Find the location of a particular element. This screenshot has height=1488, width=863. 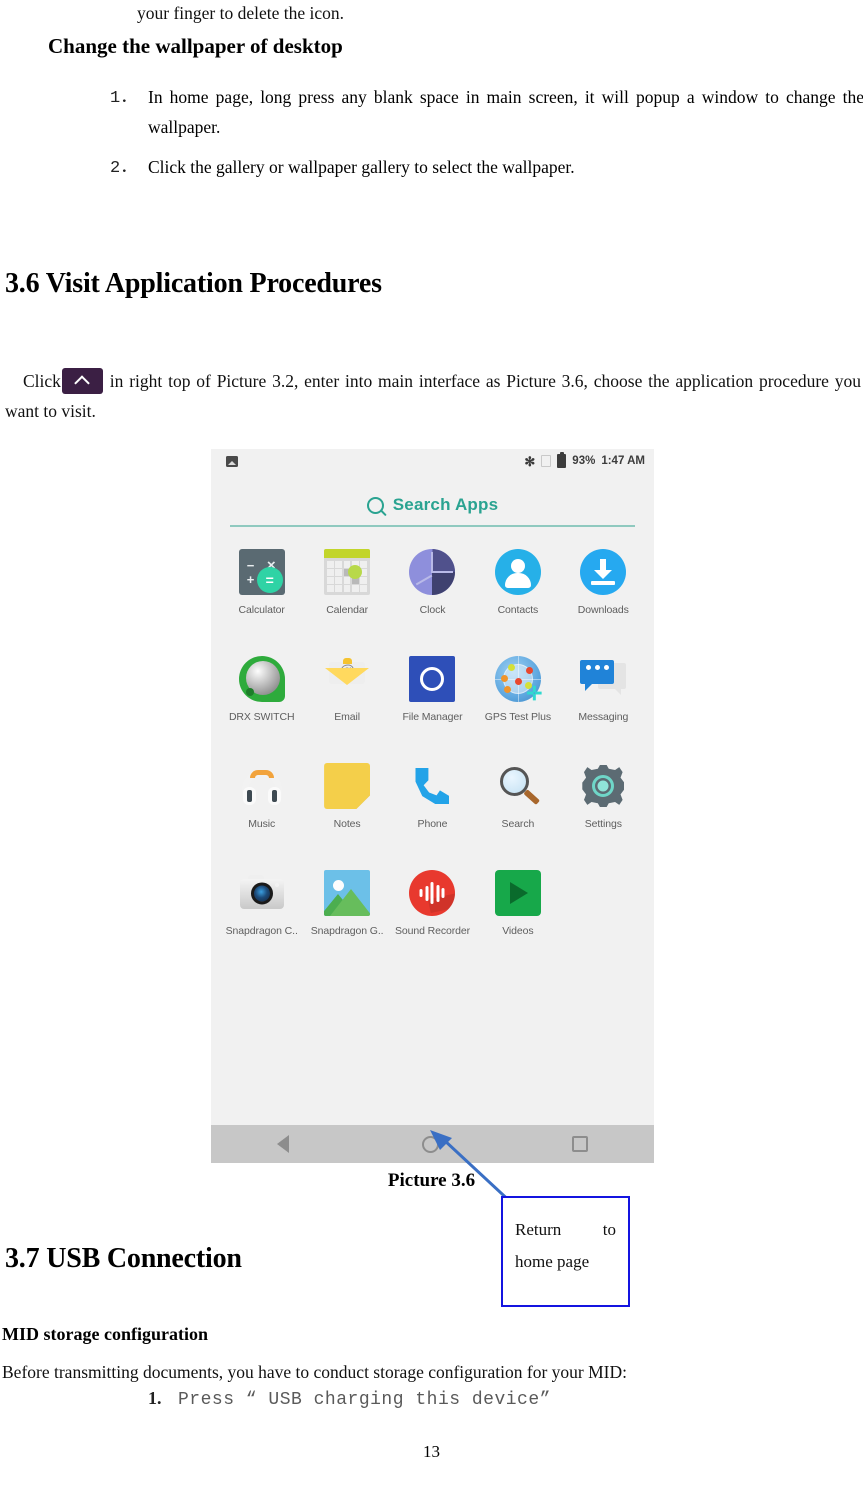

list-marker: 2． is located at coordinates (124, 168).